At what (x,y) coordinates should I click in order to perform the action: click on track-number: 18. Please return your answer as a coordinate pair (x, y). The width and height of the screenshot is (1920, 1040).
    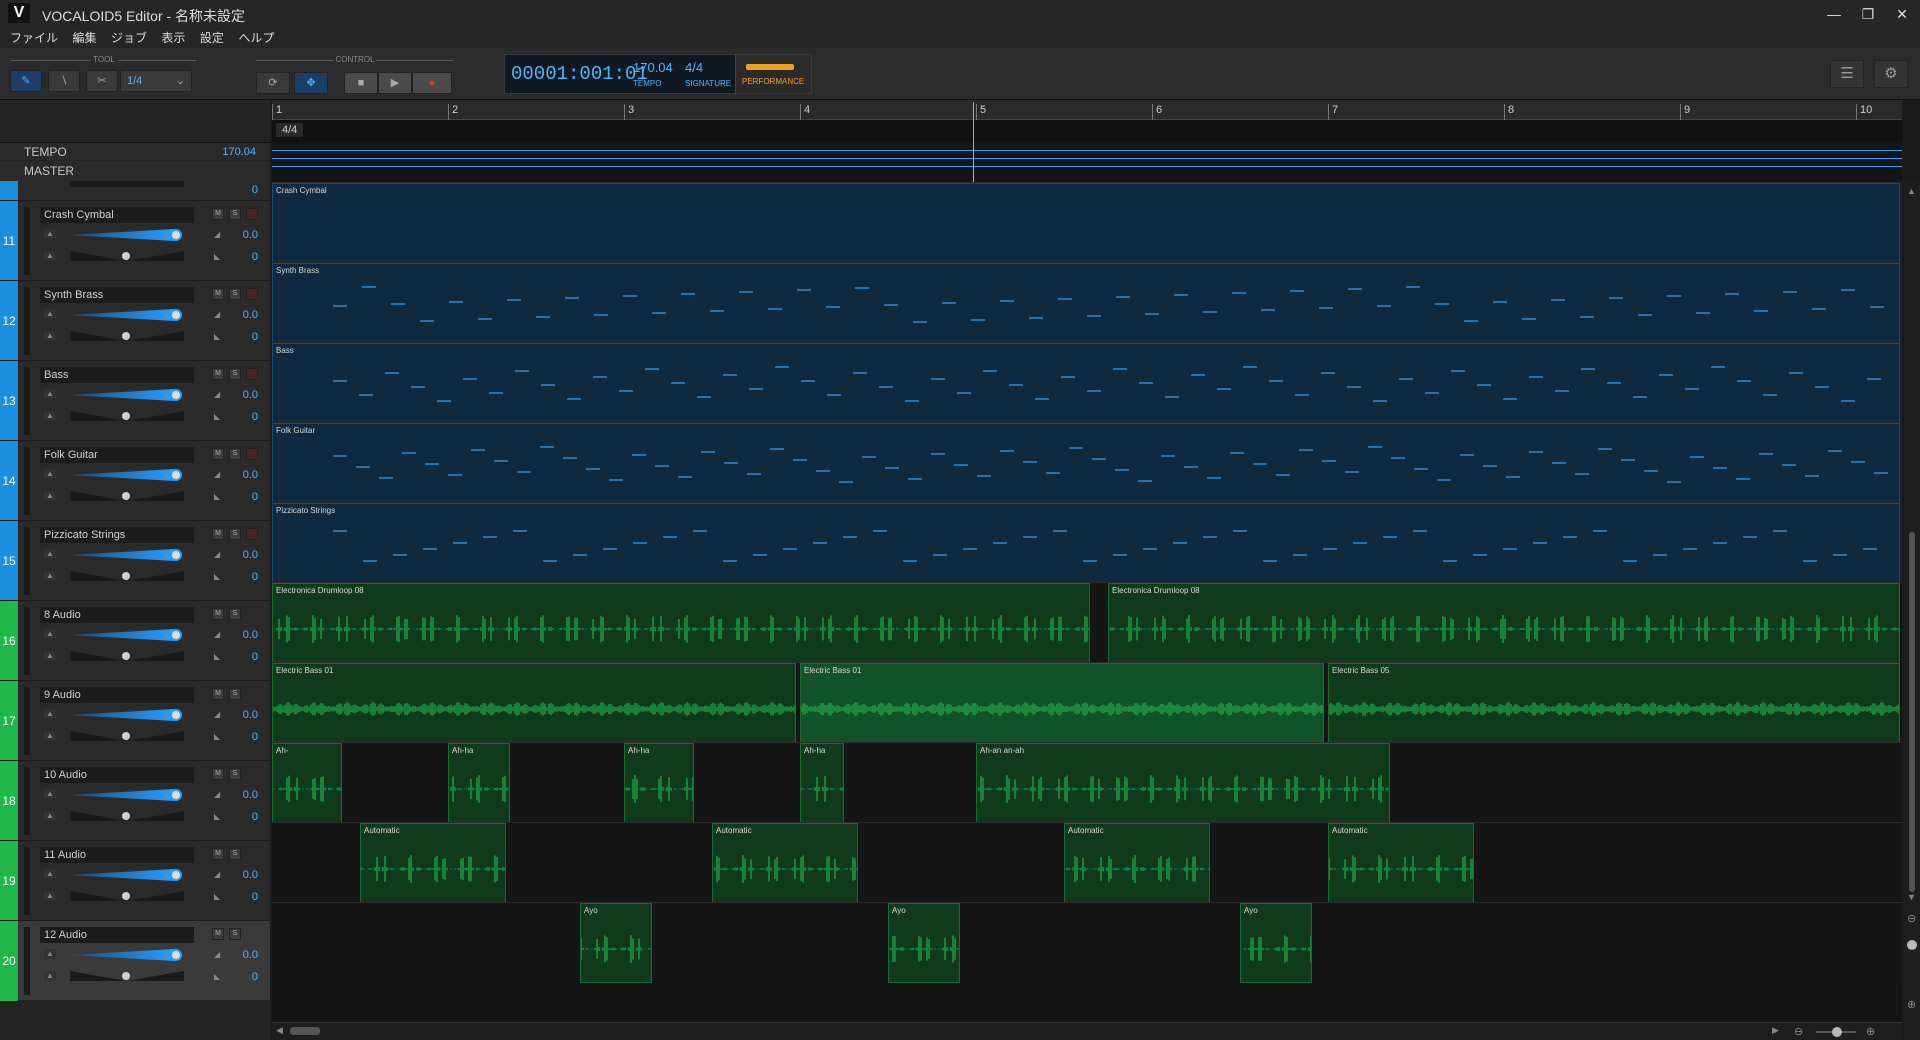
    Looking at the image, I should click on (9, 801).